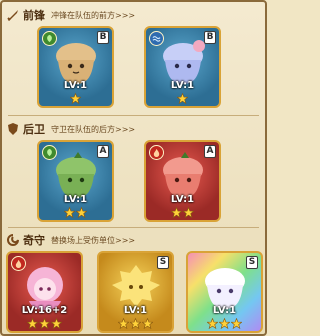 This screenshot has height=336, width=320. What do you see at coordinates (34, 129) in the screenshot?
I see `section-title: 后卫` at bounding box center [34, 129].